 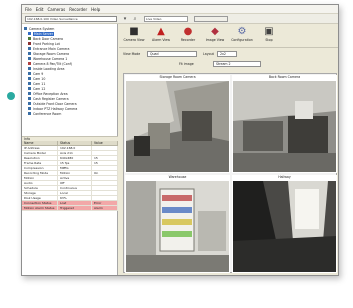 What do you see at coordinates (56, 9) in the screenshot?
I see `menu-cameras: Cameras` at bounding box center [56, 9].